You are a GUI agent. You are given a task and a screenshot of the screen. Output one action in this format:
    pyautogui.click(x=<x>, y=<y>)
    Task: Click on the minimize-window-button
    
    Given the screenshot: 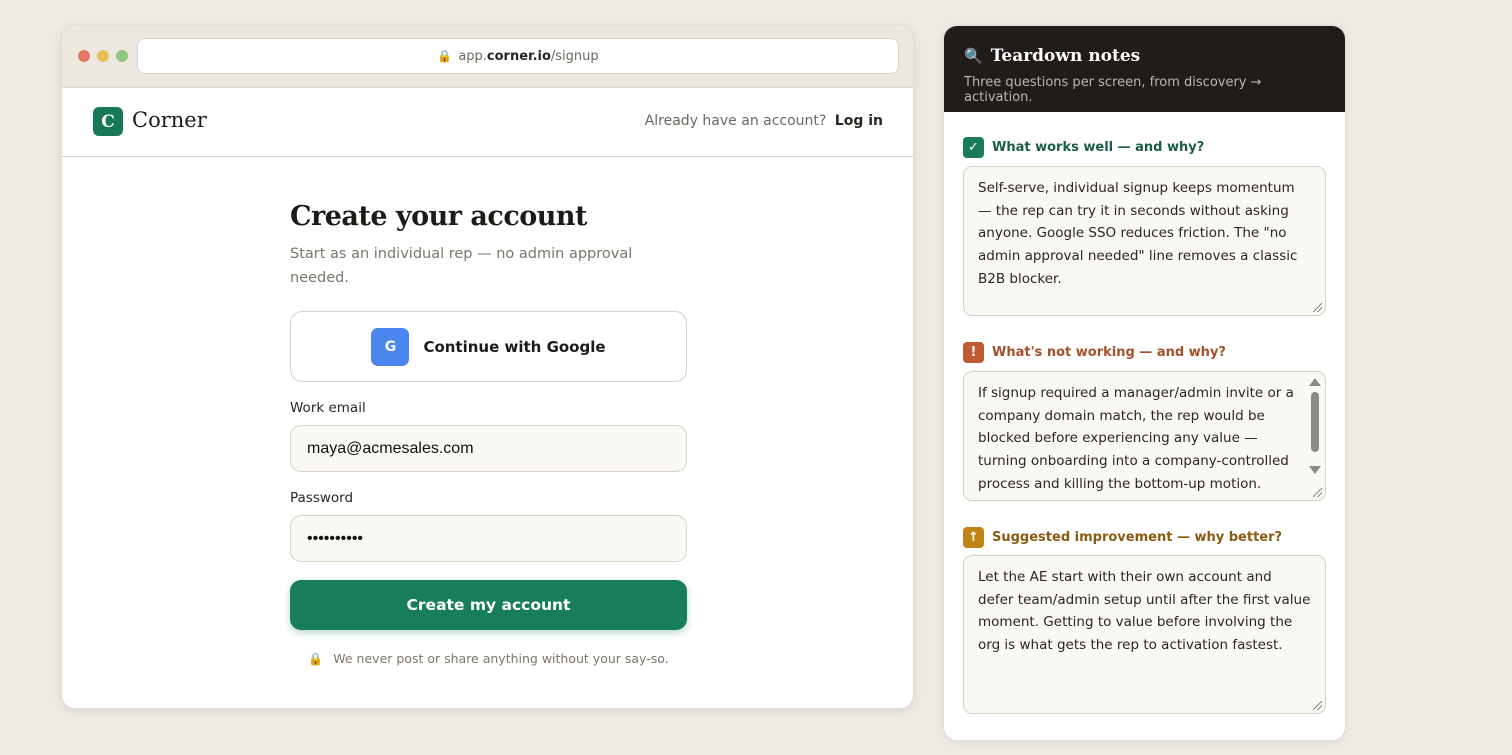 What is the action you would take?
    pyautogui.click(x=103, y=56)
    